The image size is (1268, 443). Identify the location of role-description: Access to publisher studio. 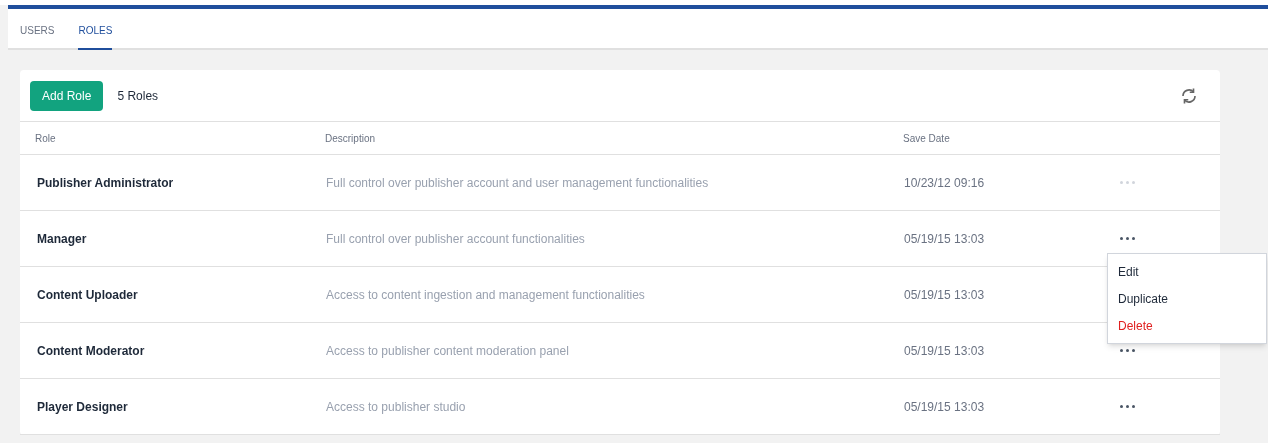
(396, 407).